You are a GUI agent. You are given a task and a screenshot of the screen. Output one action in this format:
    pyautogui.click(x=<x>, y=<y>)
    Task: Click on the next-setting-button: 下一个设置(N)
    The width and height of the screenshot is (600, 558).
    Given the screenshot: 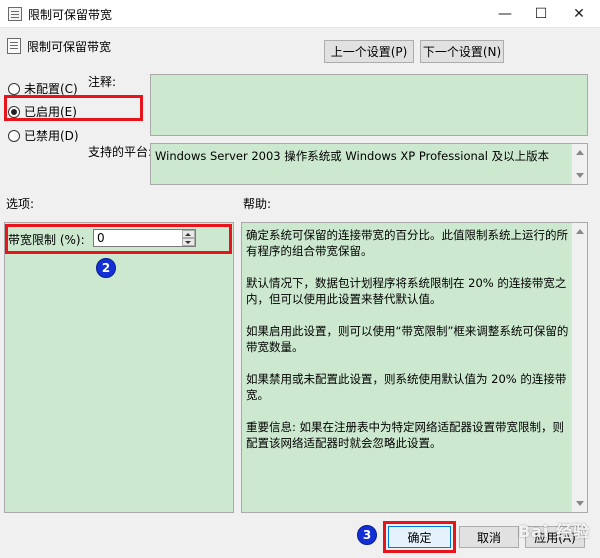 What is the action you would take?
    pyautogui.click(x=462, y=51)
    